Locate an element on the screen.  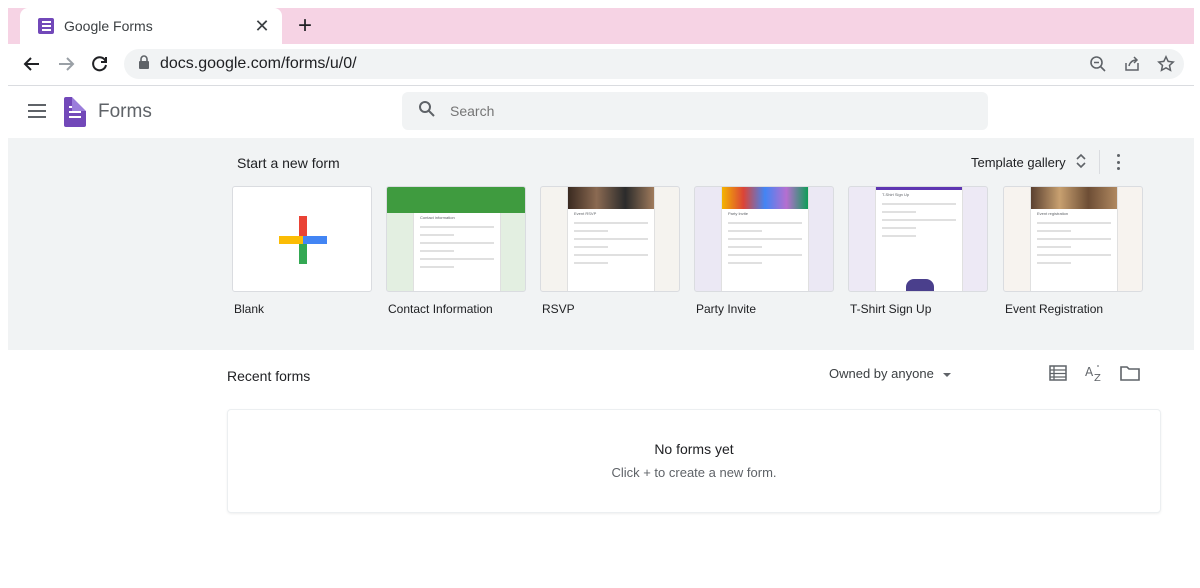
template-tshirt-sign-up: T-Shirt Sign Up T-Shirt Sign Up is located at coordinates (918, 251).